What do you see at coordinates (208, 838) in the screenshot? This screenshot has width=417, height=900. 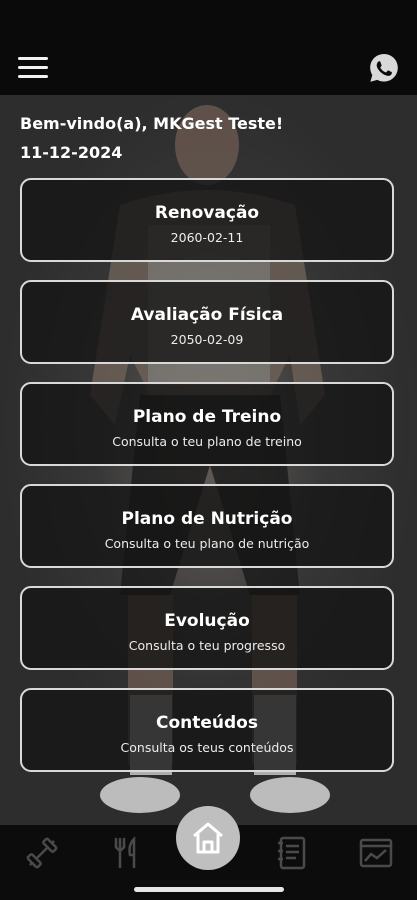 I see `home-icon` at bounding box center [208, 838].